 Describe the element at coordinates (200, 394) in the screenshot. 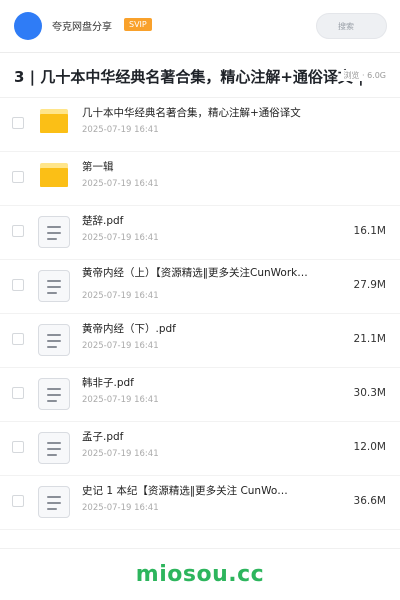

I see `list-item: 韩非子.pdf 2025-07-19 16:41 30.3M` at that location.